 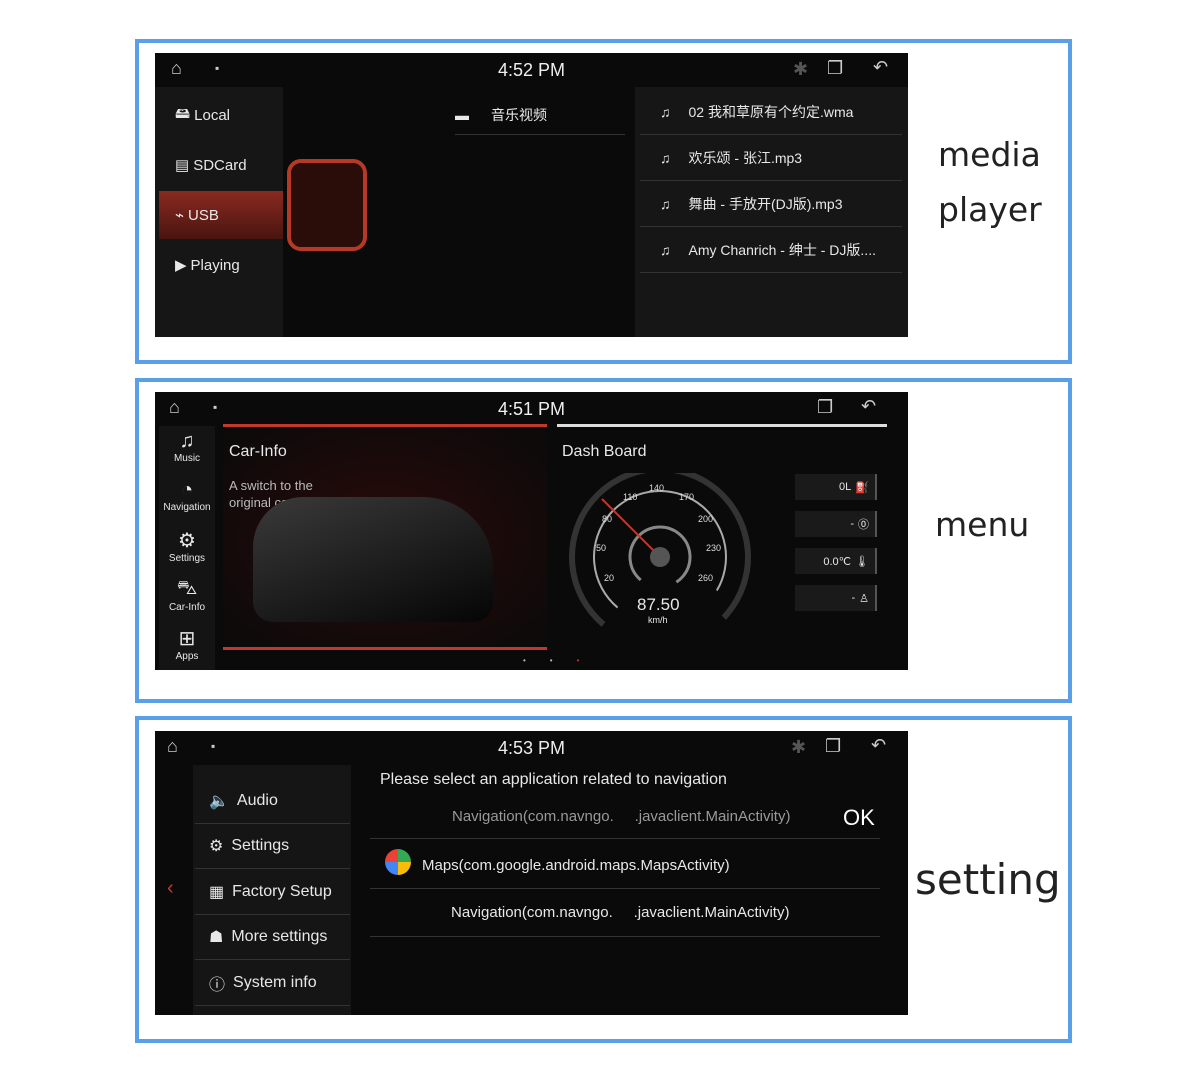 I want to click on brake-indicator: -⓪, so click(x=836, y=524).